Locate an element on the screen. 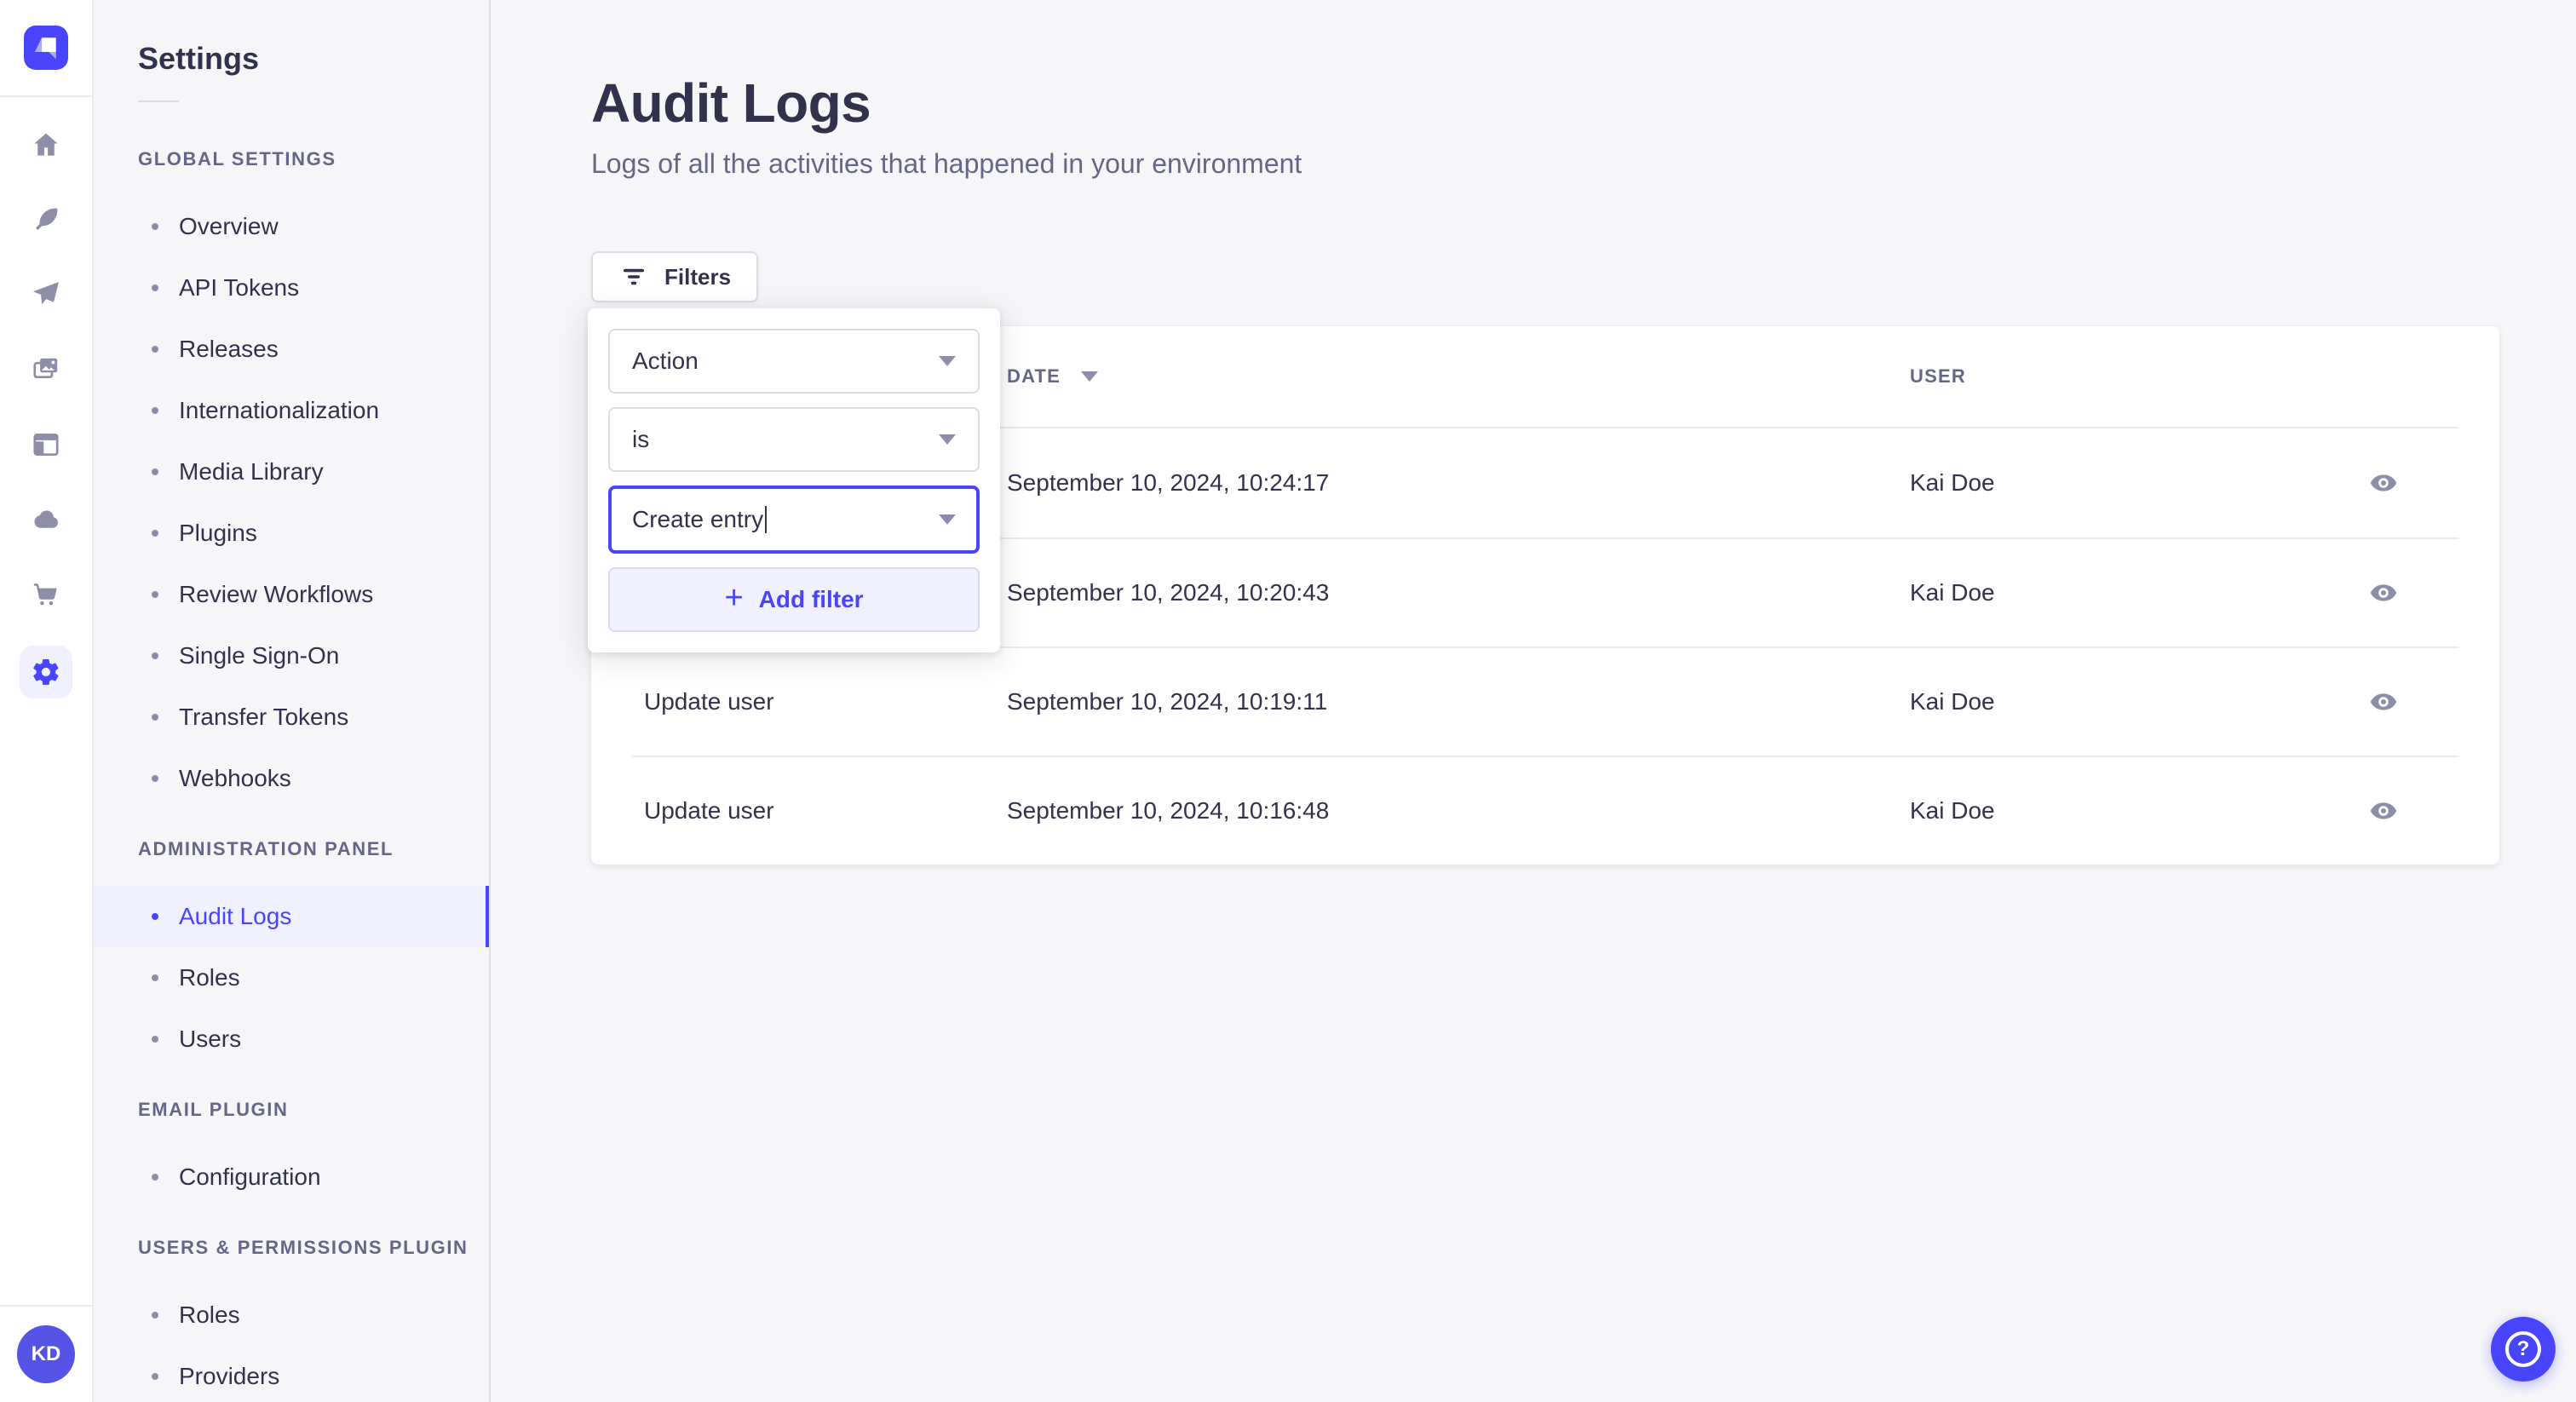  nav-item-content-type-builder is located at coordinates (46, 445).